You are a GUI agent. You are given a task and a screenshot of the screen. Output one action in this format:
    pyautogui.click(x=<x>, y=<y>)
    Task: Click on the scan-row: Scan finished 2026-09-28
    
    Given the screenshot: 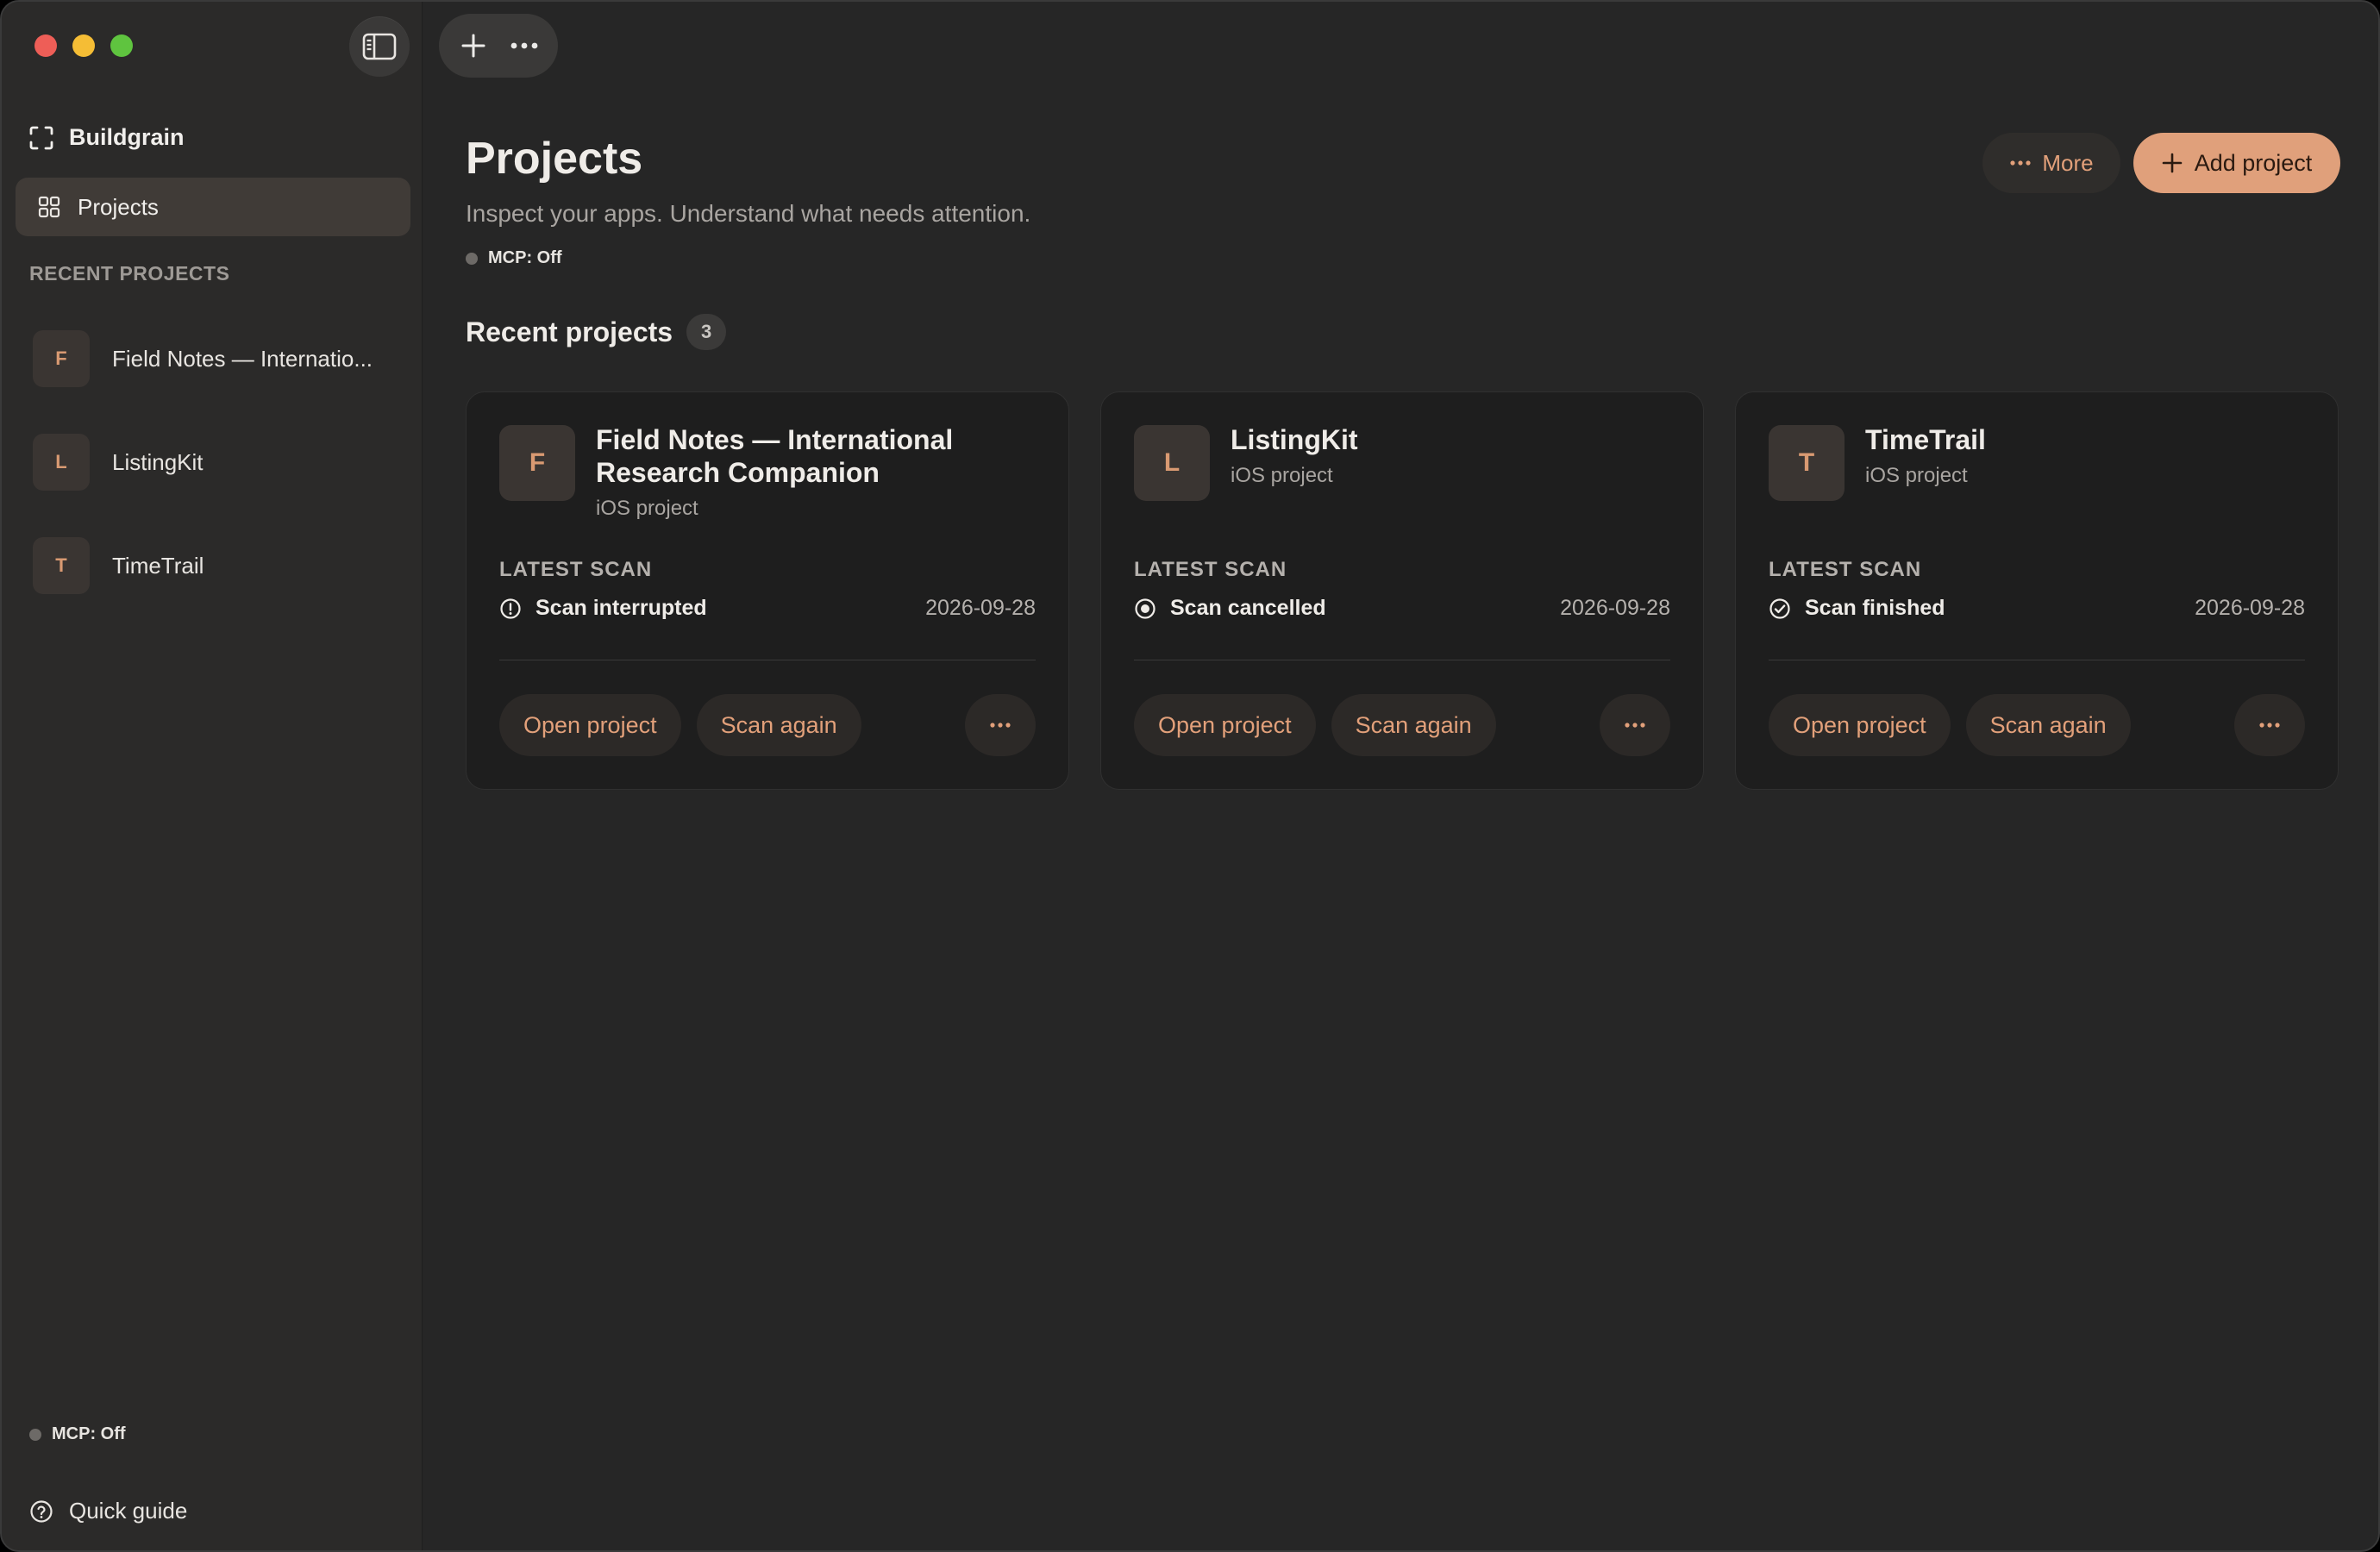 What is the action you would take?
    pyautogui.click(x=2037, y=608)
    